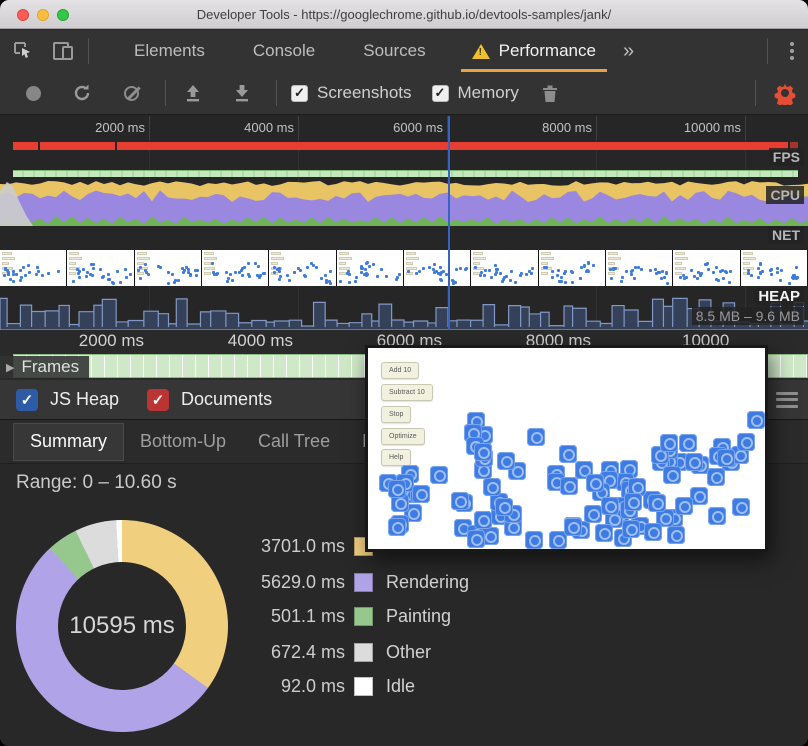 This screenshot has width=808, height=746. What do you see at coordinates (628, 51) in the screenshot?
I see `more-tabs-chevron-icon: »` at bounding box center [628, 51].